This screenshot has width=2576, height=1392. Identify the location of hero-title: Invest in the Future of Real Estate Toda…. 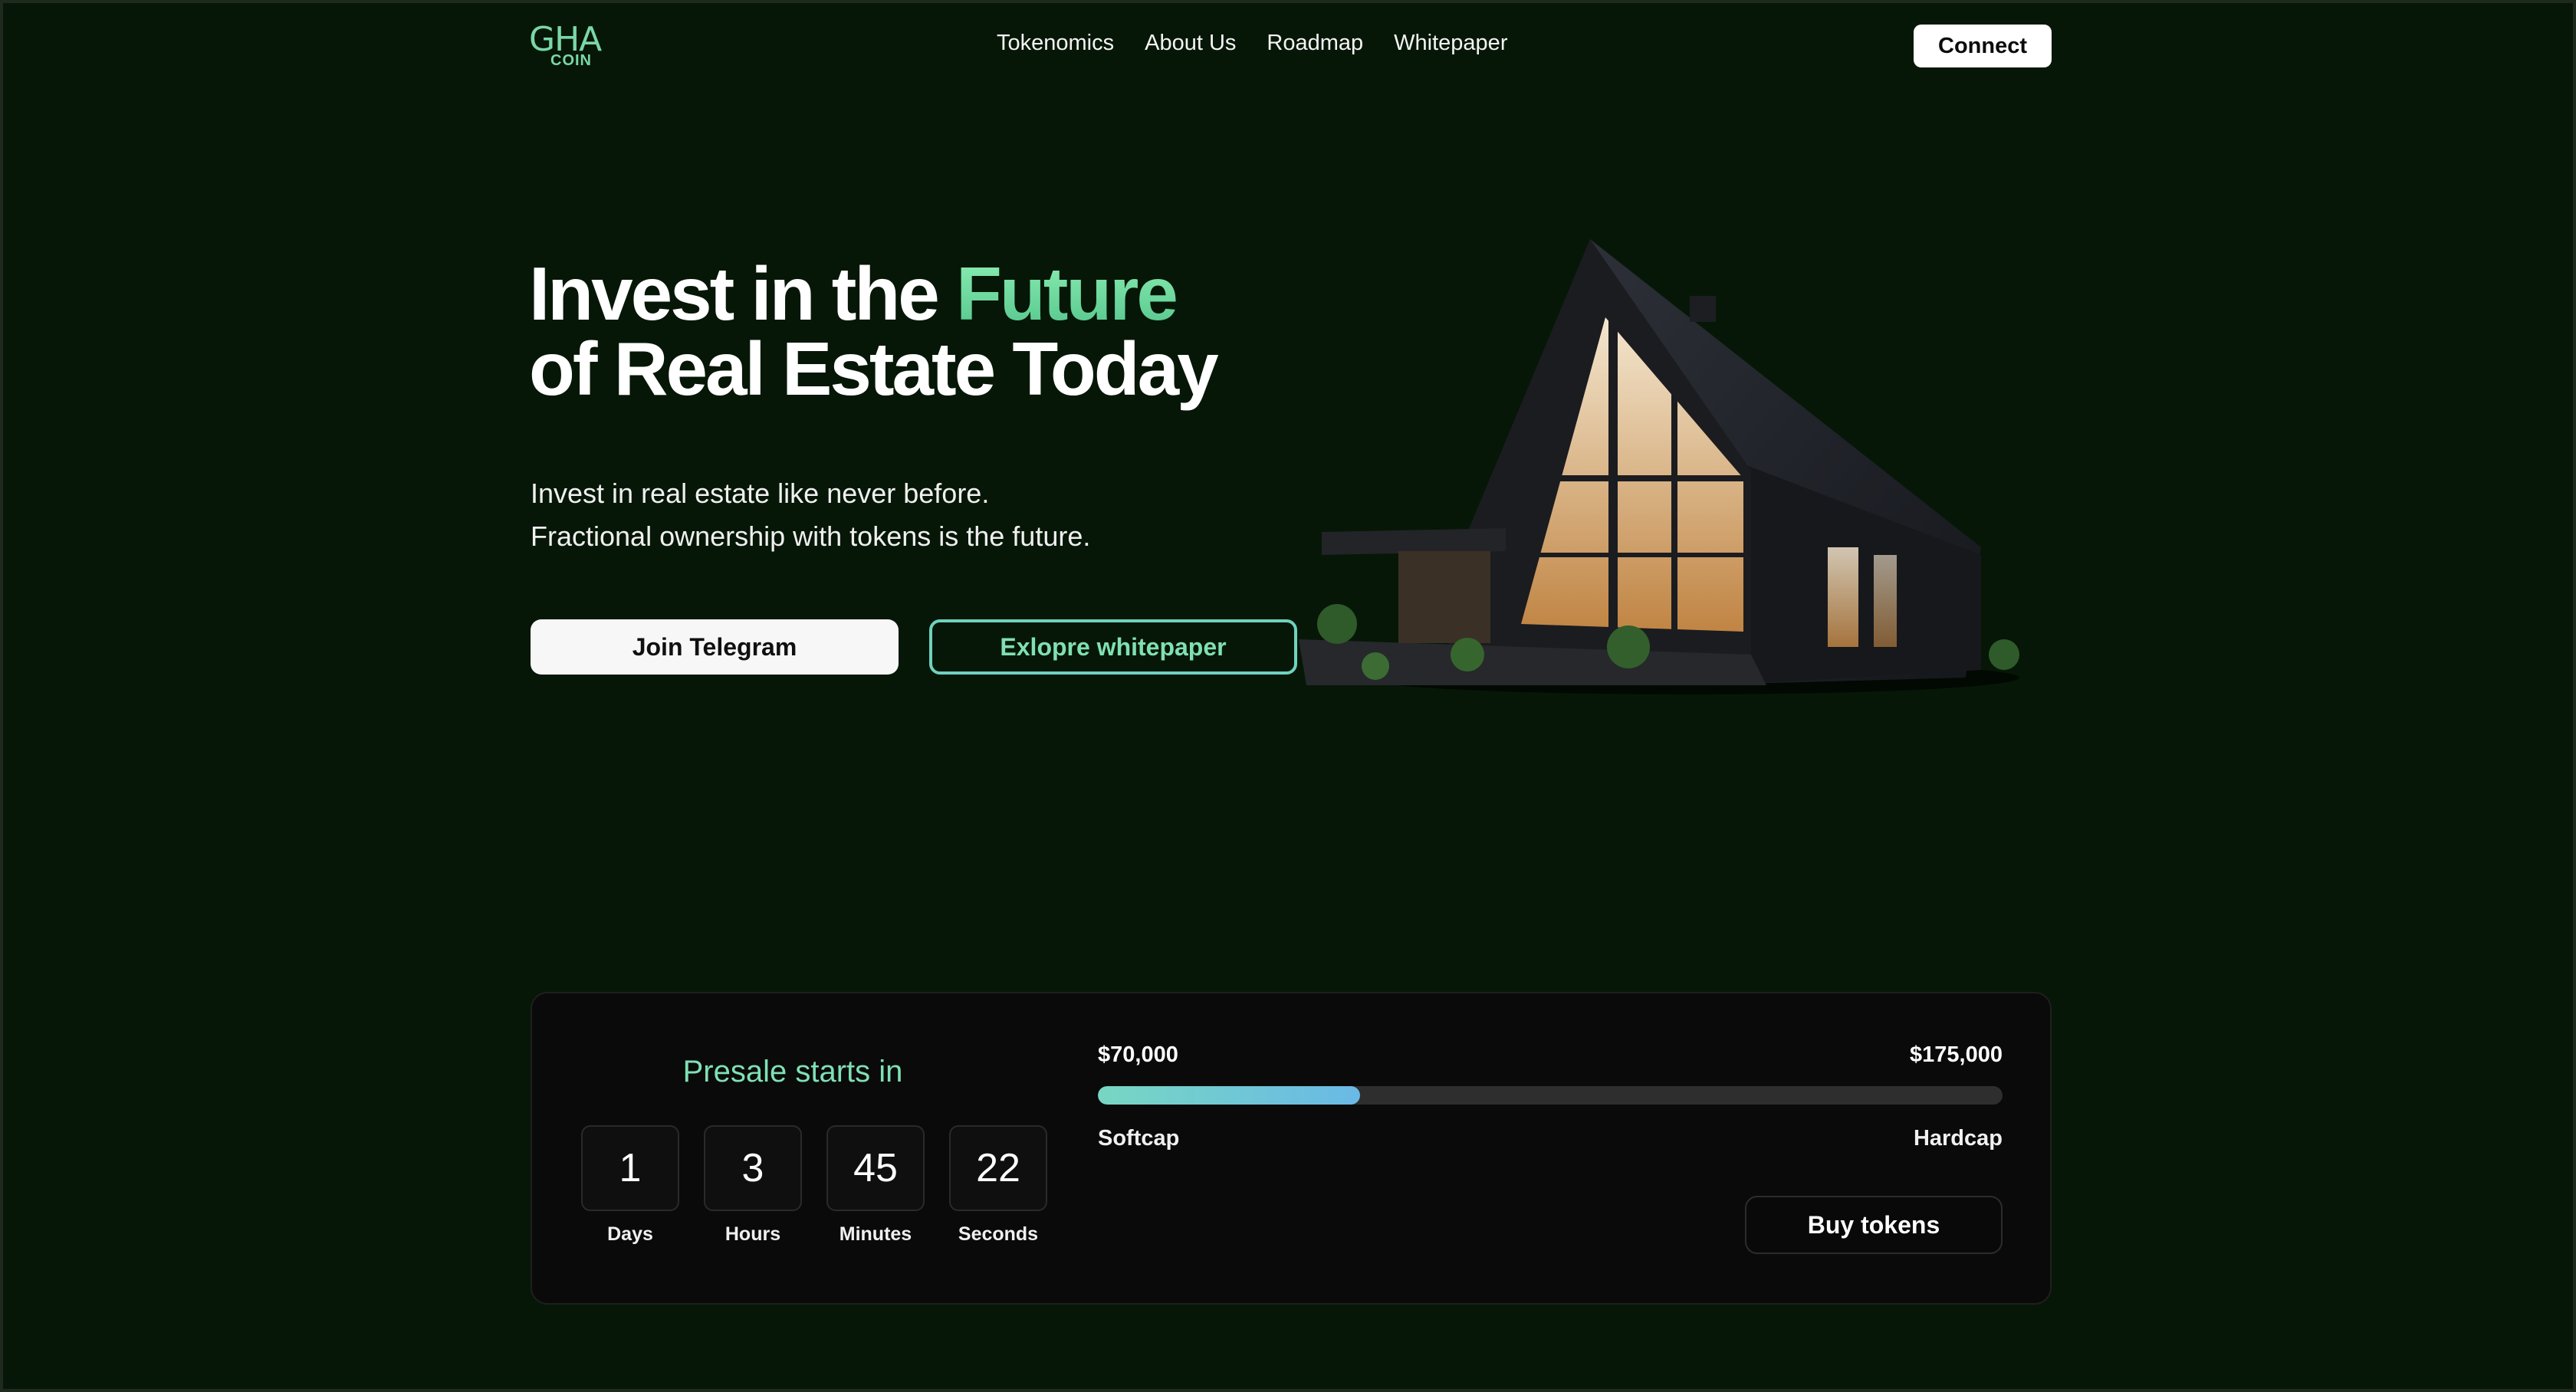
(912, 331).